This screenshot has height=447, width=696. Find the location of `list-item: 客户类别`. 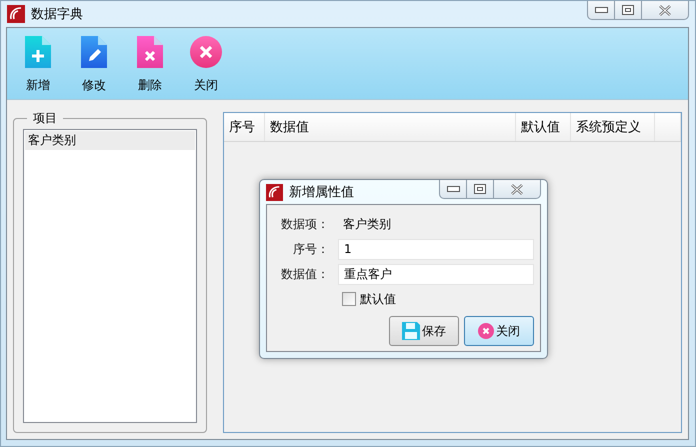

list-item: 客户类别 is located at coordinates (110, 140).